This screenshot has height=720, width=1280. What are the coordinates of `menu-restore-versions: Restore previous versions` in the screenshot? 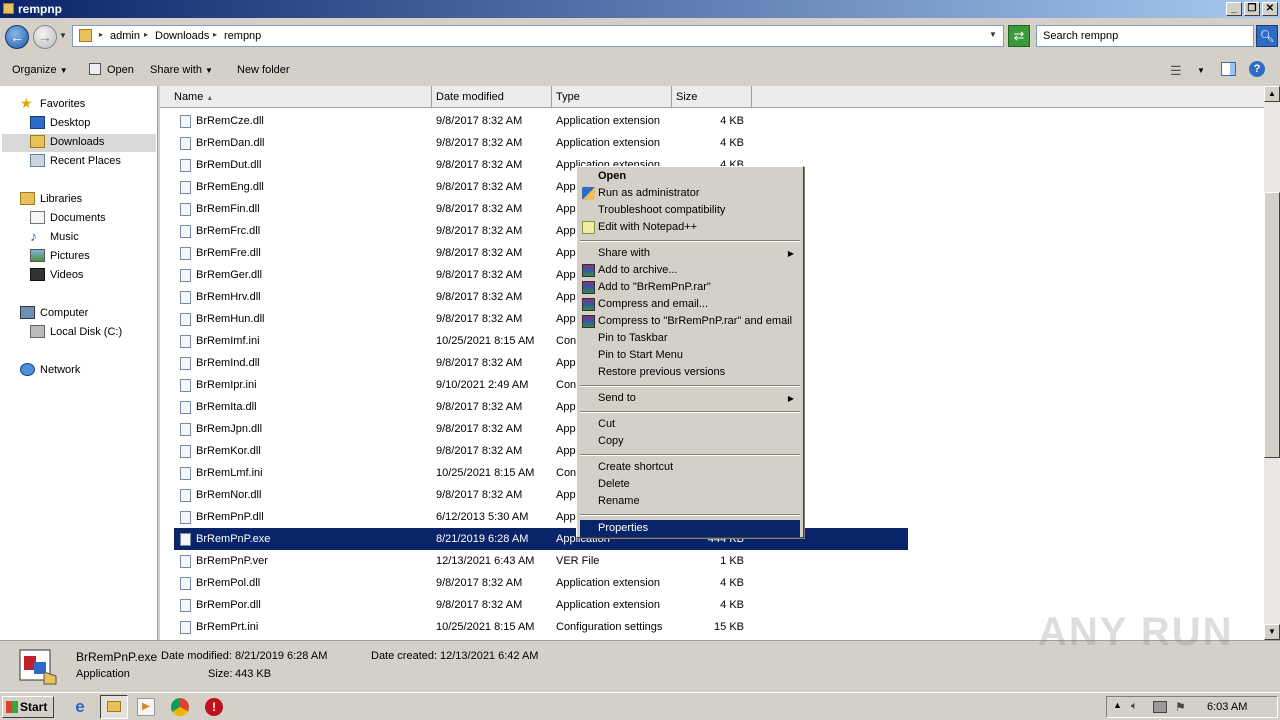 It's located at (690, 372).